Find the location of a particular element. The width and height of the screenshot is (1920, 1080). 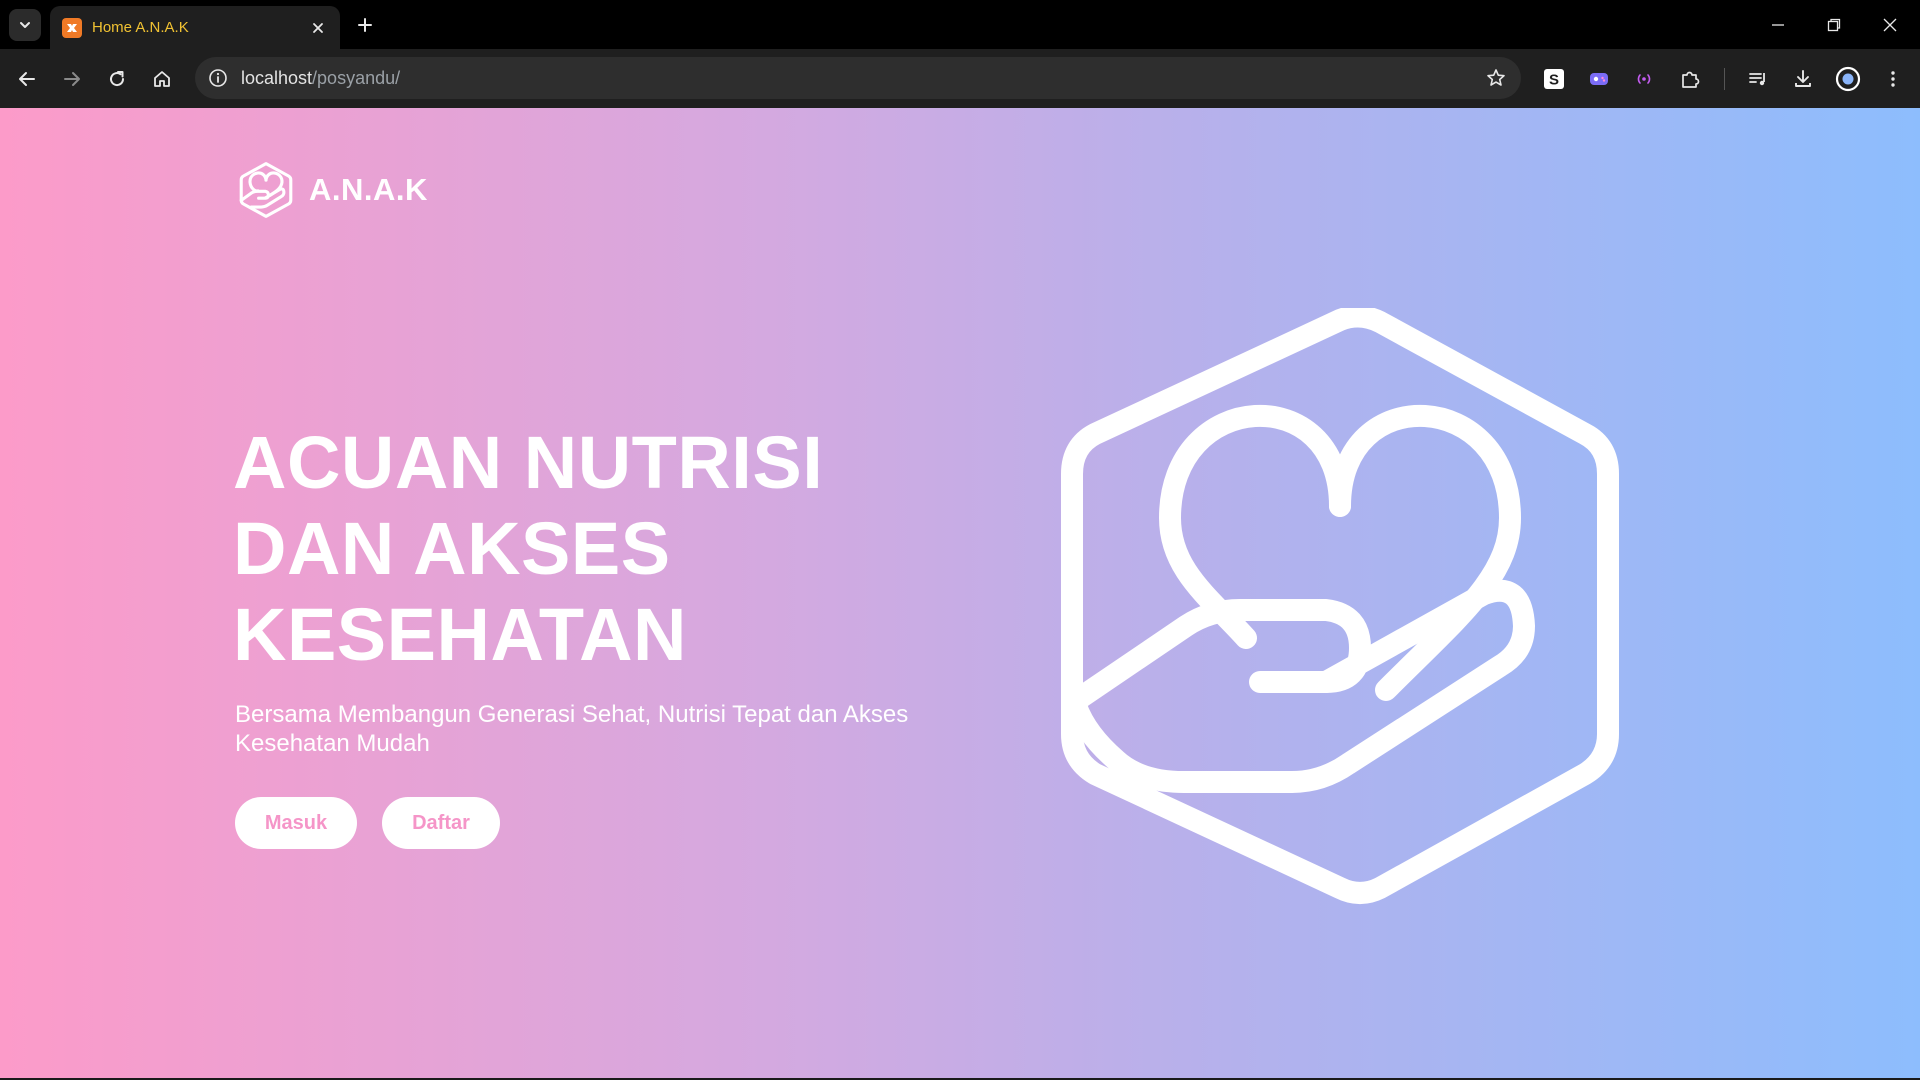

restore-icon is located at coordinates (1834, 24).